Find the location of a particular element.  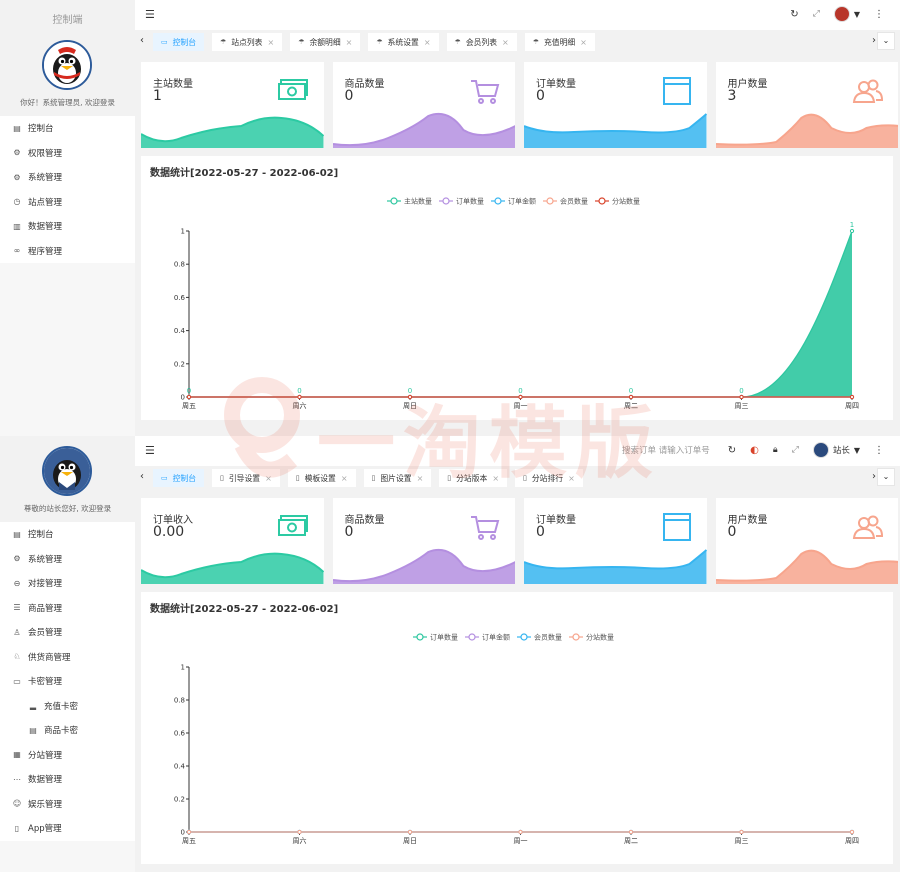

tab: ▯ 图片设置 × is located at coordinates (397, 478).